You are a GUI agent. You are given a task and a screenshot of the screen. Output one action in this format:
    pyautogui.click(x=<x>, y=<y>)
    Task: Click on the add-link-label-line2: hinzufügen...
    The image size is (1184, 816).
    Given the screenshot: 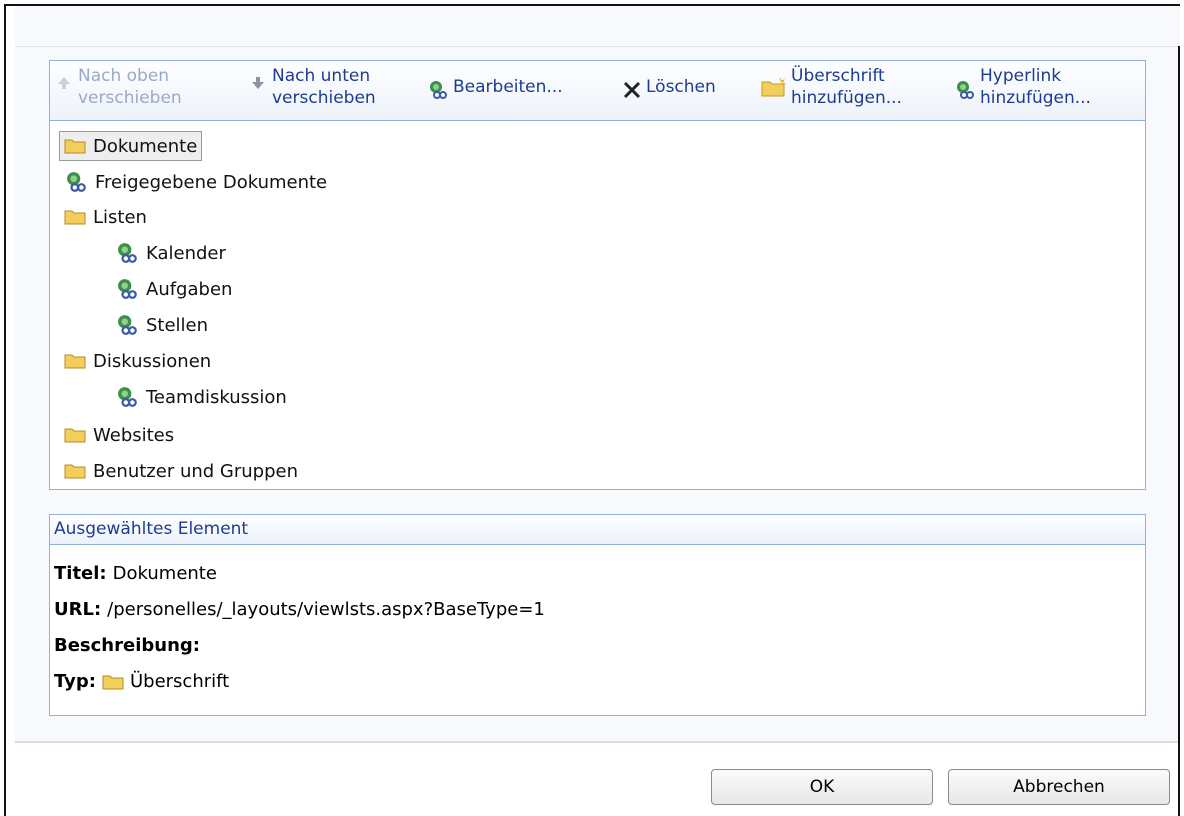 What is the action you would take?
    pyautogui.click(x=1035, y=98)
    